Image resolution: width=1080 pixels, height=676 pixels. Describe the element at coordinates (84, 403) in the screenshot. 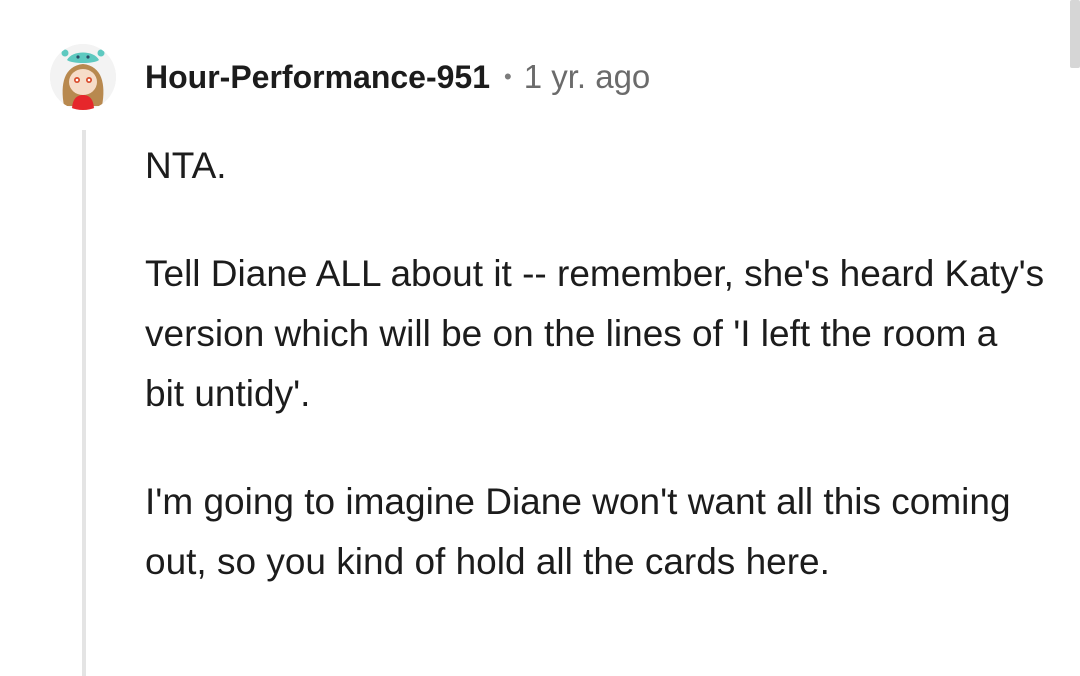

I see `thread-line` at that location.